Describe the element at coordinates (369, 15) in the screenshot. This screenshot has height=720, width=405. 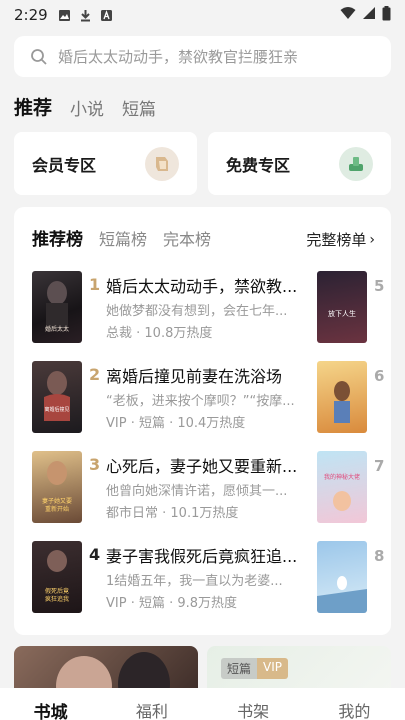
I see `signal-icon` at that location.